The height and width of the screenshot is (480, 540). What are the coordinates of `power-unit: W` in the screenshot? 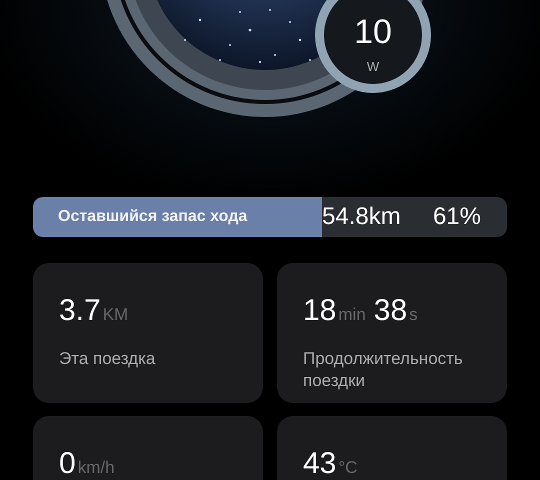 It's located at (373, 67).